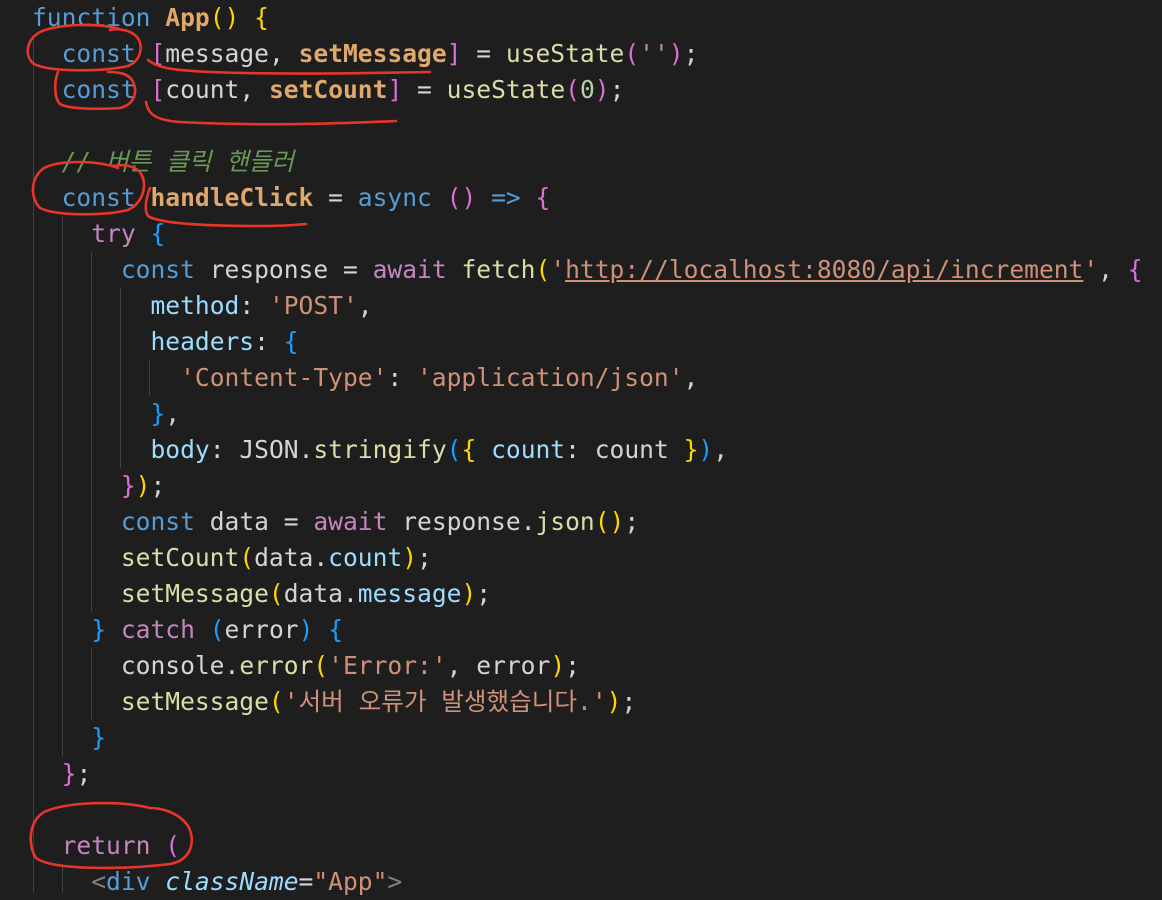 The width and height of the screenshot is (1162, 900). What do you see at coordinates (824, 269) in the screenshot?
I see `url-link: http://localhost:8080/api/increment` at bounding box center [824, 269].